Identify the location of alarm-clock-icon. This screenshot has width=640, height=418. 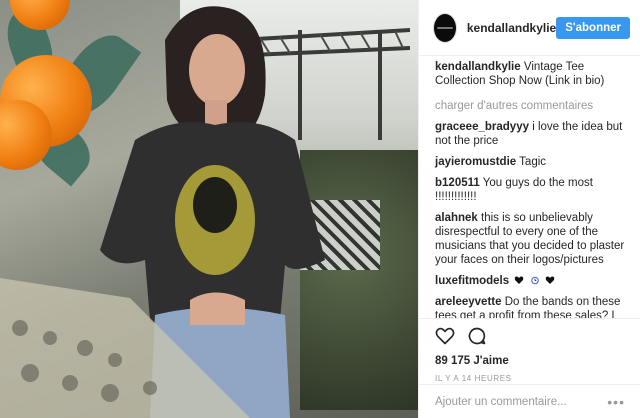
(534, 280).